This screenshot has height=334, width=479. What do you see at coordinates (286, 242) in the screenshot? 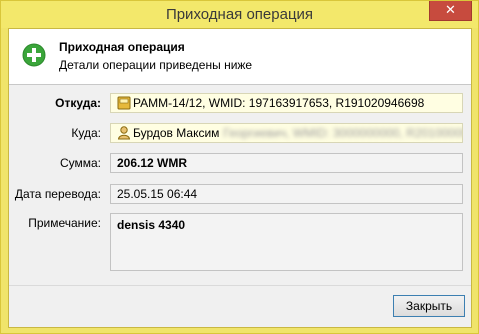
I see `note-field: densis 4340` at bounding box center [286, 242].